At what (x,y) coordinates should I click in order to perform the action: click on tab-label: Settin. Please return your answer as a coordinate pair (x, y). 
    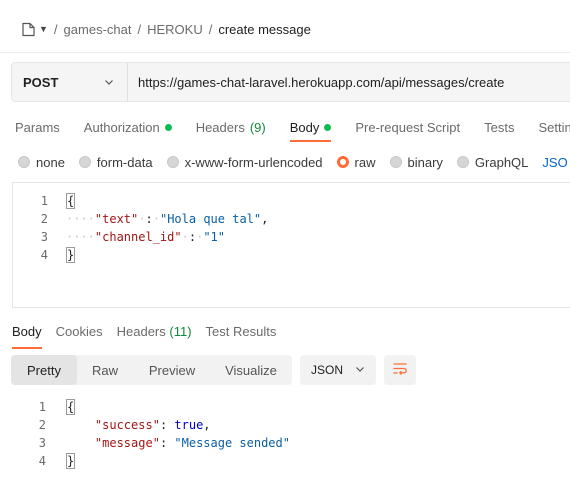
    Looking at the image, I should click on (554, 127).